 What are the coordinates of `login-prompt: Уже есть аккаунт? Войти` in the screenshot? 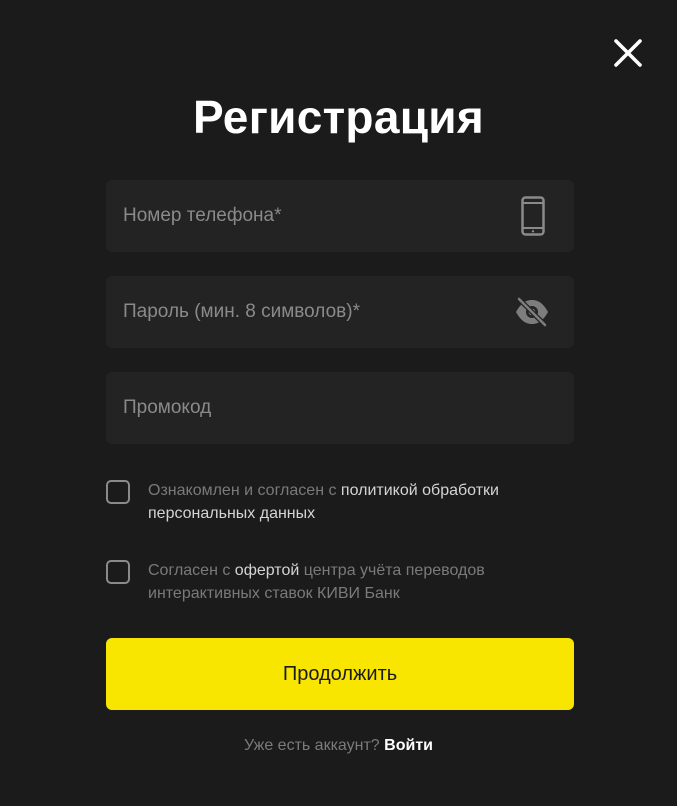 It's located at (338, 746).